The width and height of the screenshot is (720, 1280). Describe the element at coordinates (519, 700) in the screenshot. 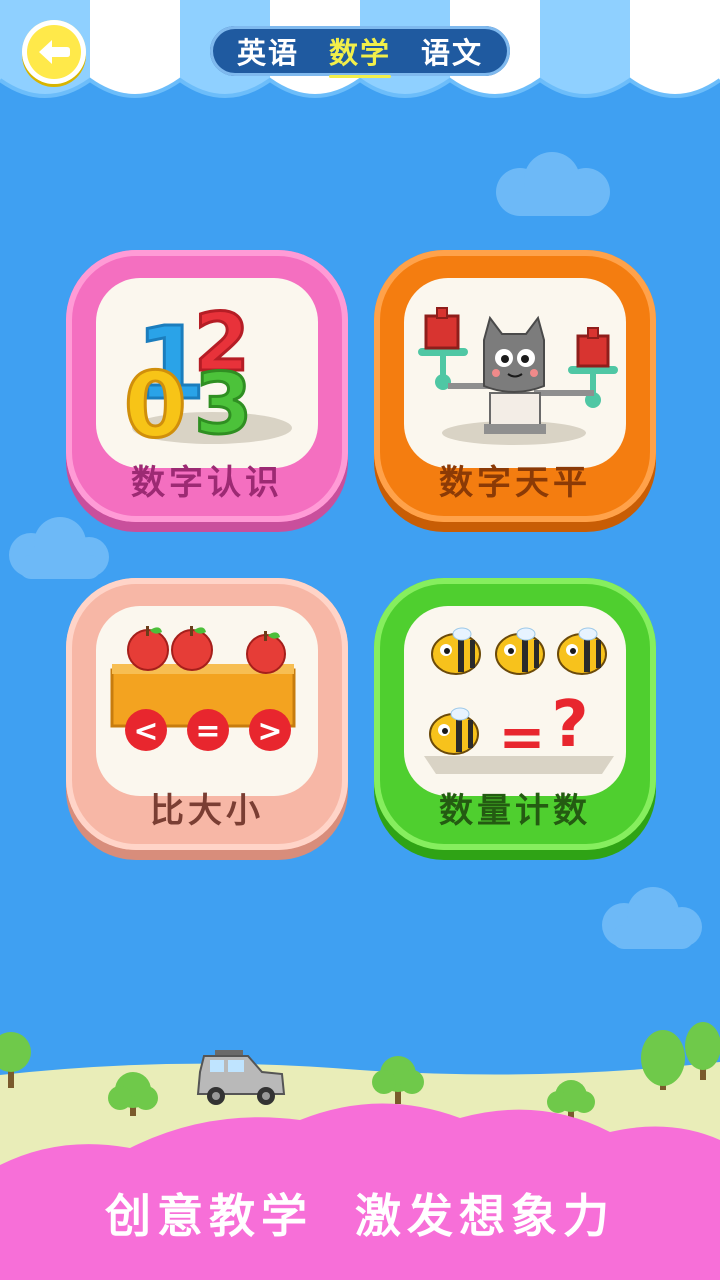

I see `bees-illustration: = ?` at that location.